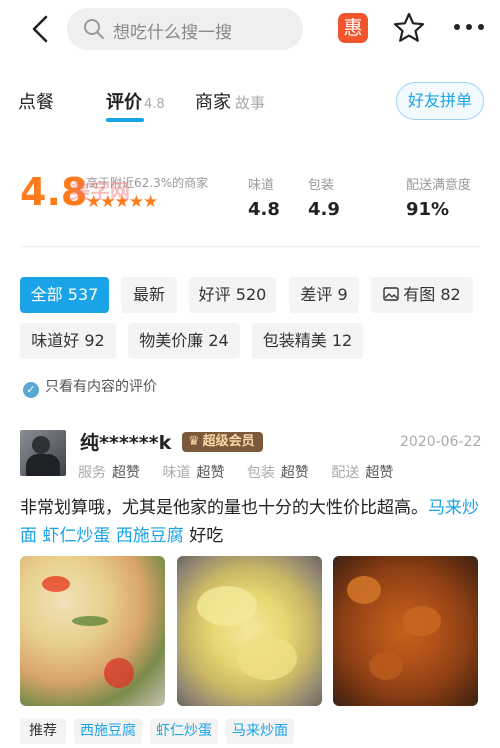  I want to click on tab-order-label: 点餐, so click(36, 102).